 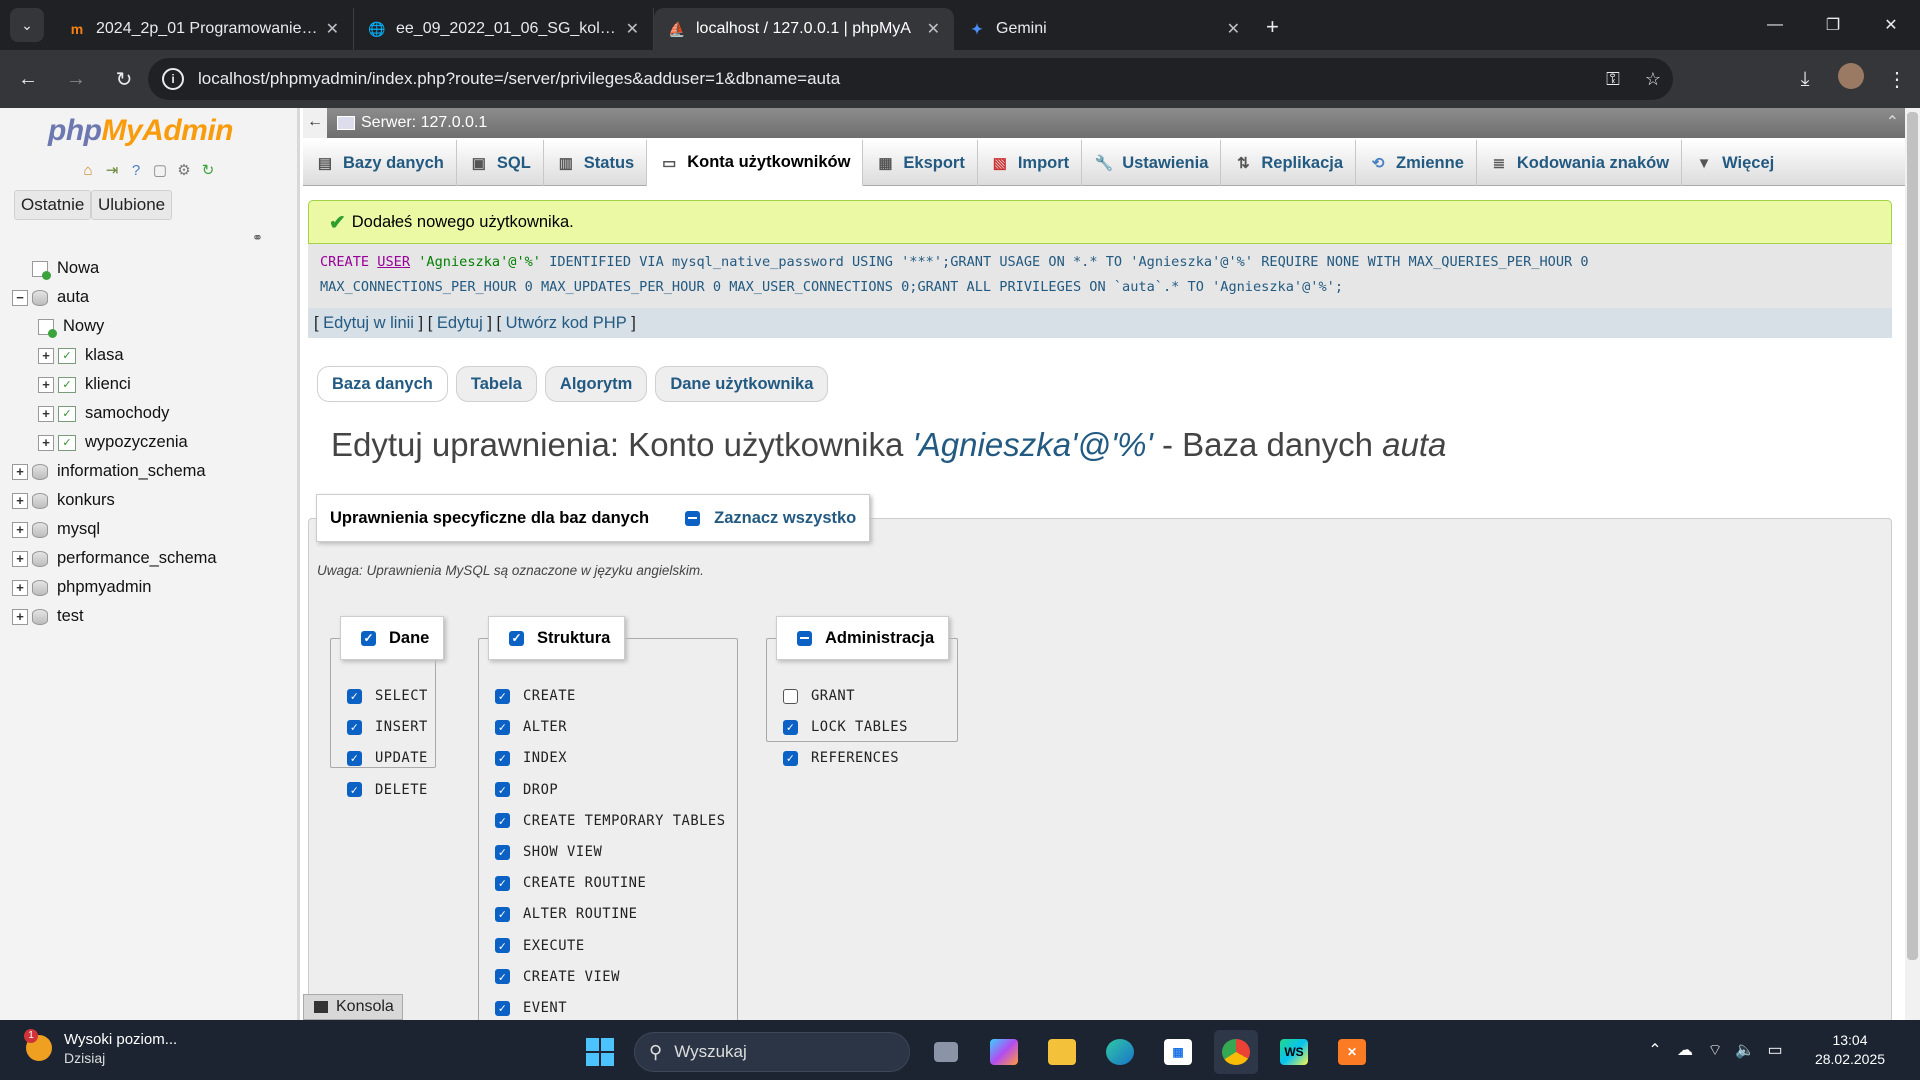 What do you see at coordinates (1851, 79) in the screenshot?
I see `profile-avatar` at bounding box center [1851, 79].